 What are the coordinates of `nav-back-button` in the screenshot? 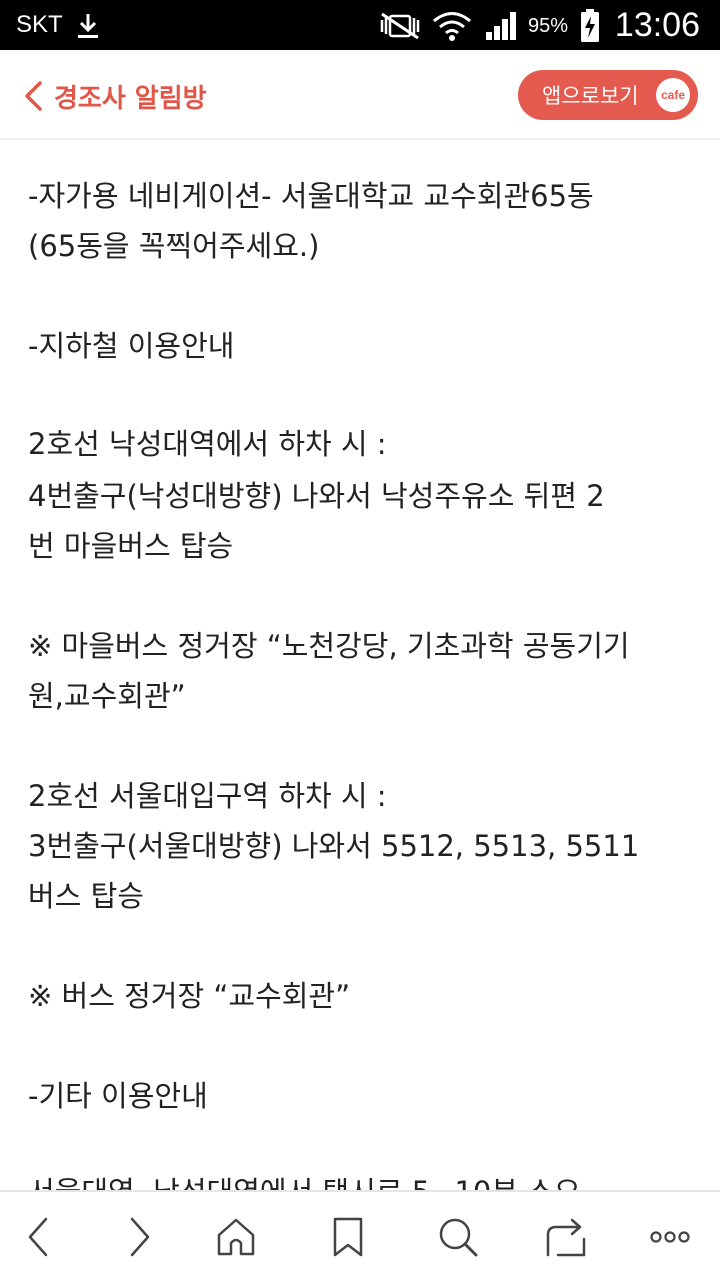 It's located at (40, 1237).